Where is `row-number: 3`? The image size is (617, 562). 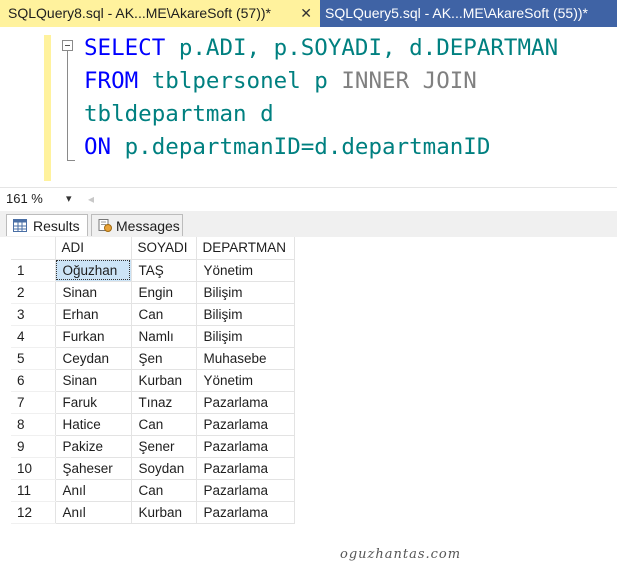 row-number: 3 is located at coordinates (33, 314).